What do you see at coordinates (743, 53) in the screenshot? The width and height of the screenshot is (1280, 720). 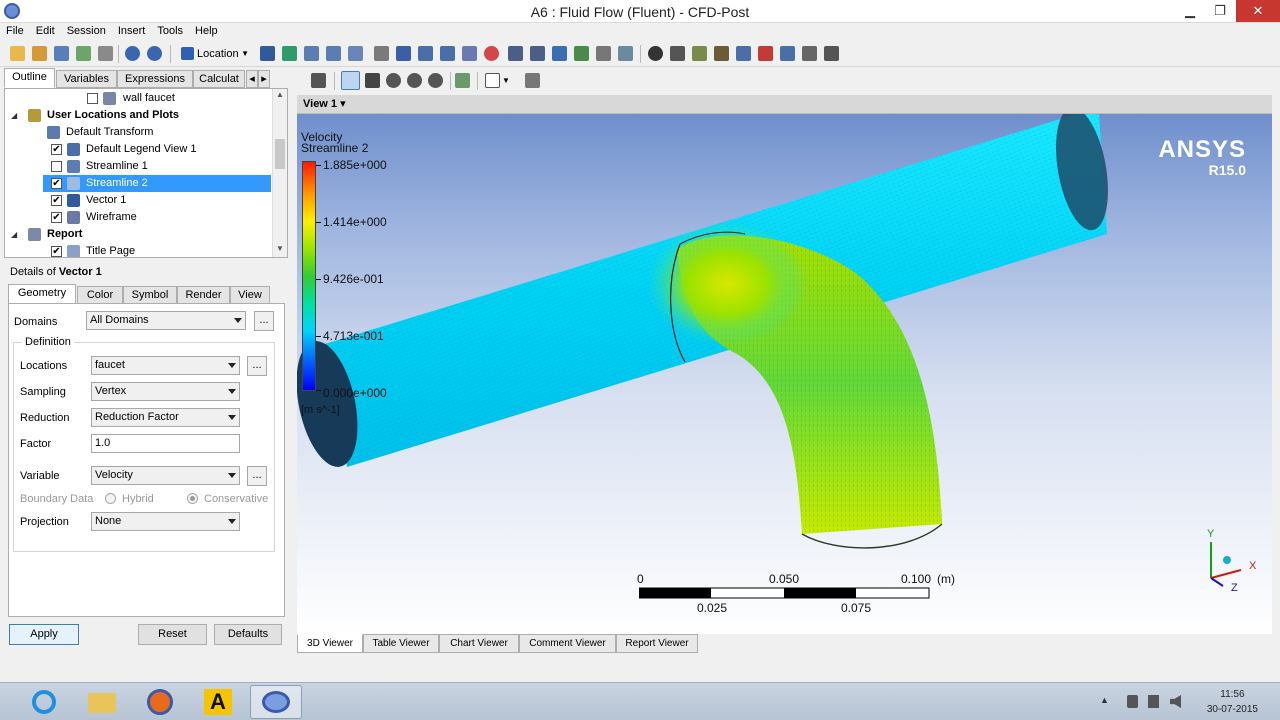 I see `function-calculator-icon` at bounding box center [743, 53].